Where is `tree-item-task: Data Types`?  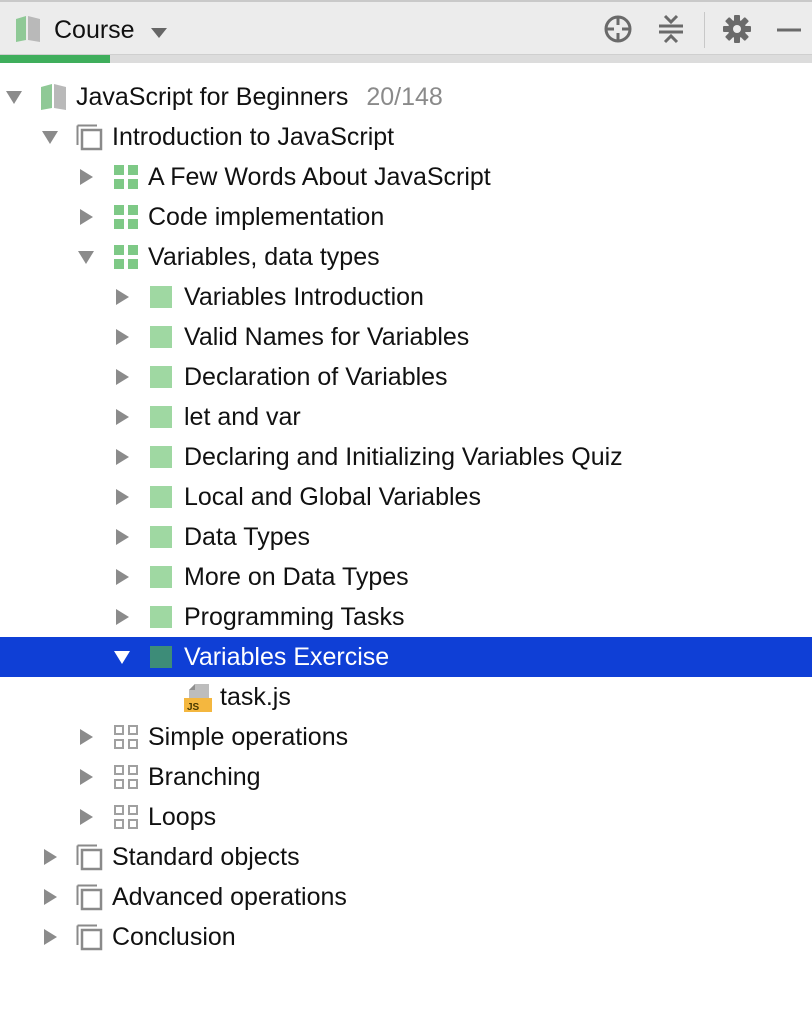
tree-item-task: Data Types is located at coordinates (406, 537).